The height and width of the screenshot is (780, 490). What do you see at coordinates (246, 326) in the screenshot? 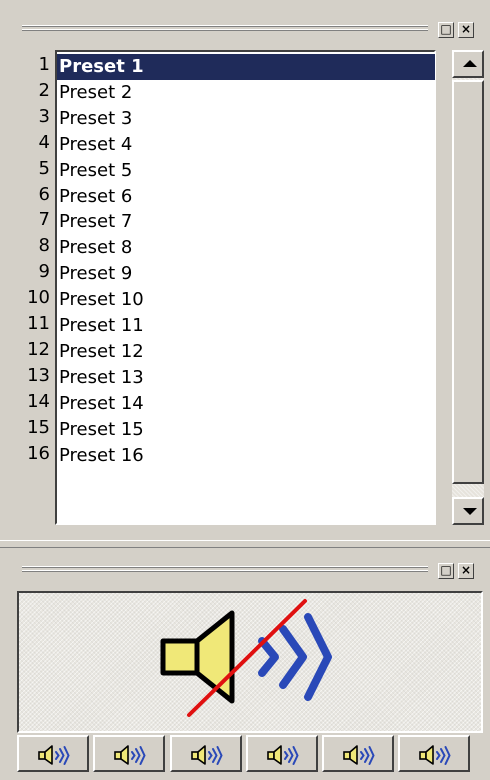
I see `preset-list-item: Preset 11` at bounding box center [246, 326].